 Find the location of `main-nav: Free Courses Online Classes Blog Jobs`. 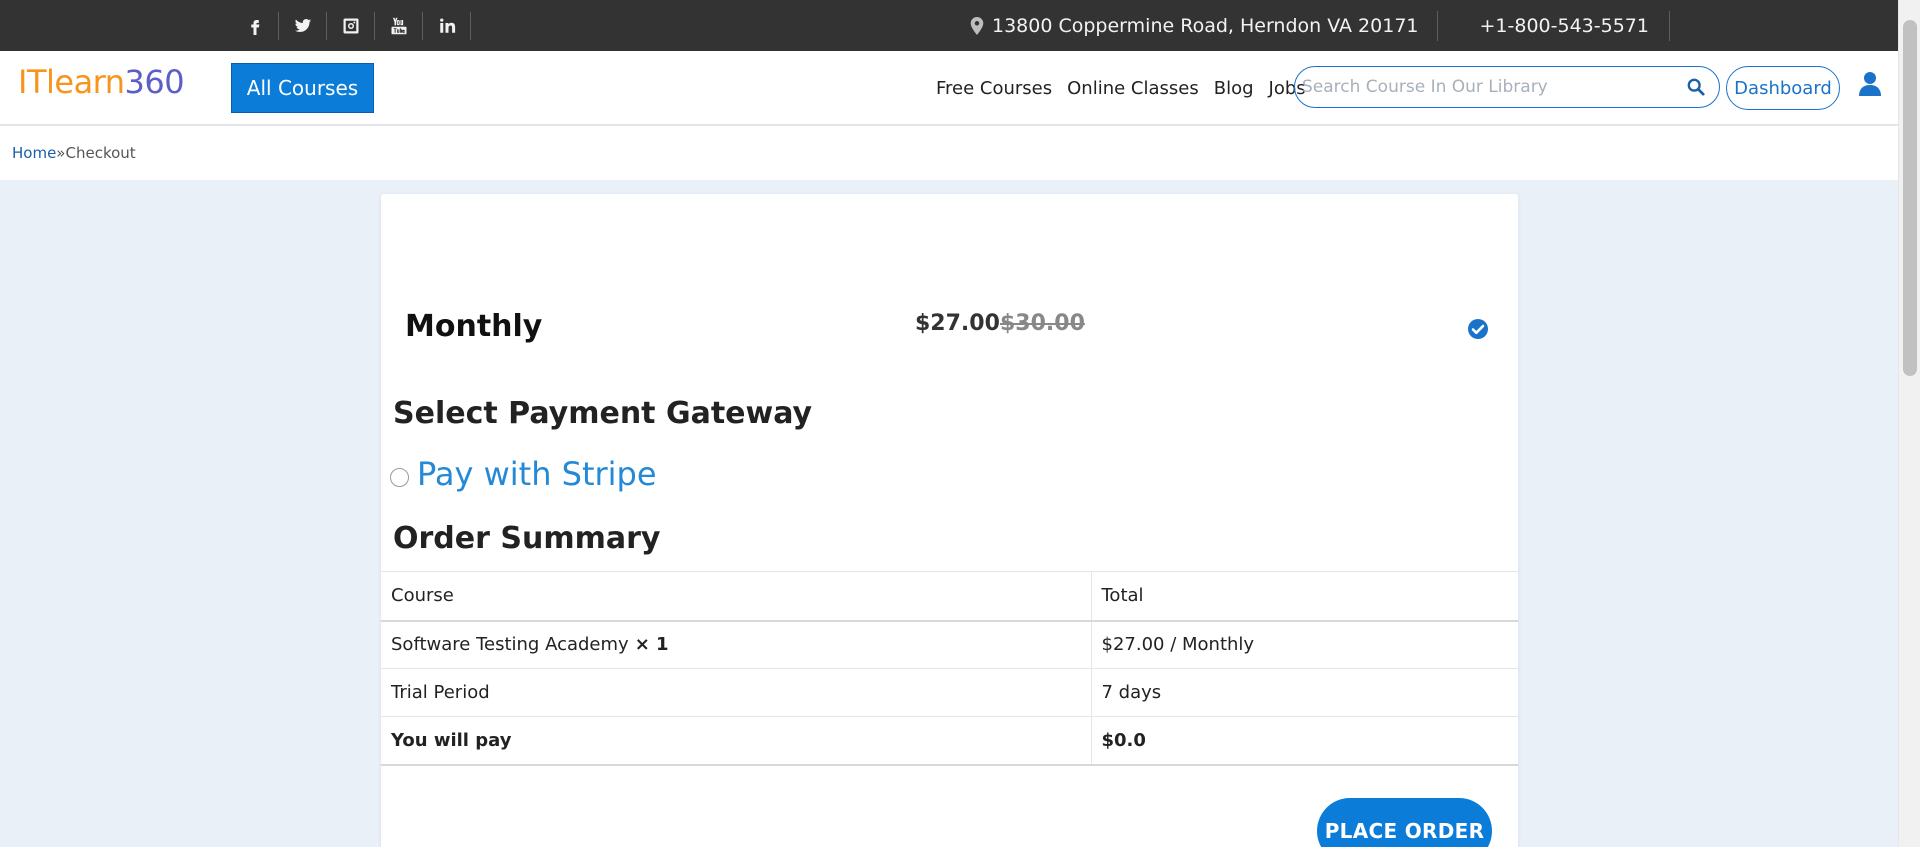

main-nav: Free Courses Online Classes Blog Jobs is located at coordinates (1128, 88).